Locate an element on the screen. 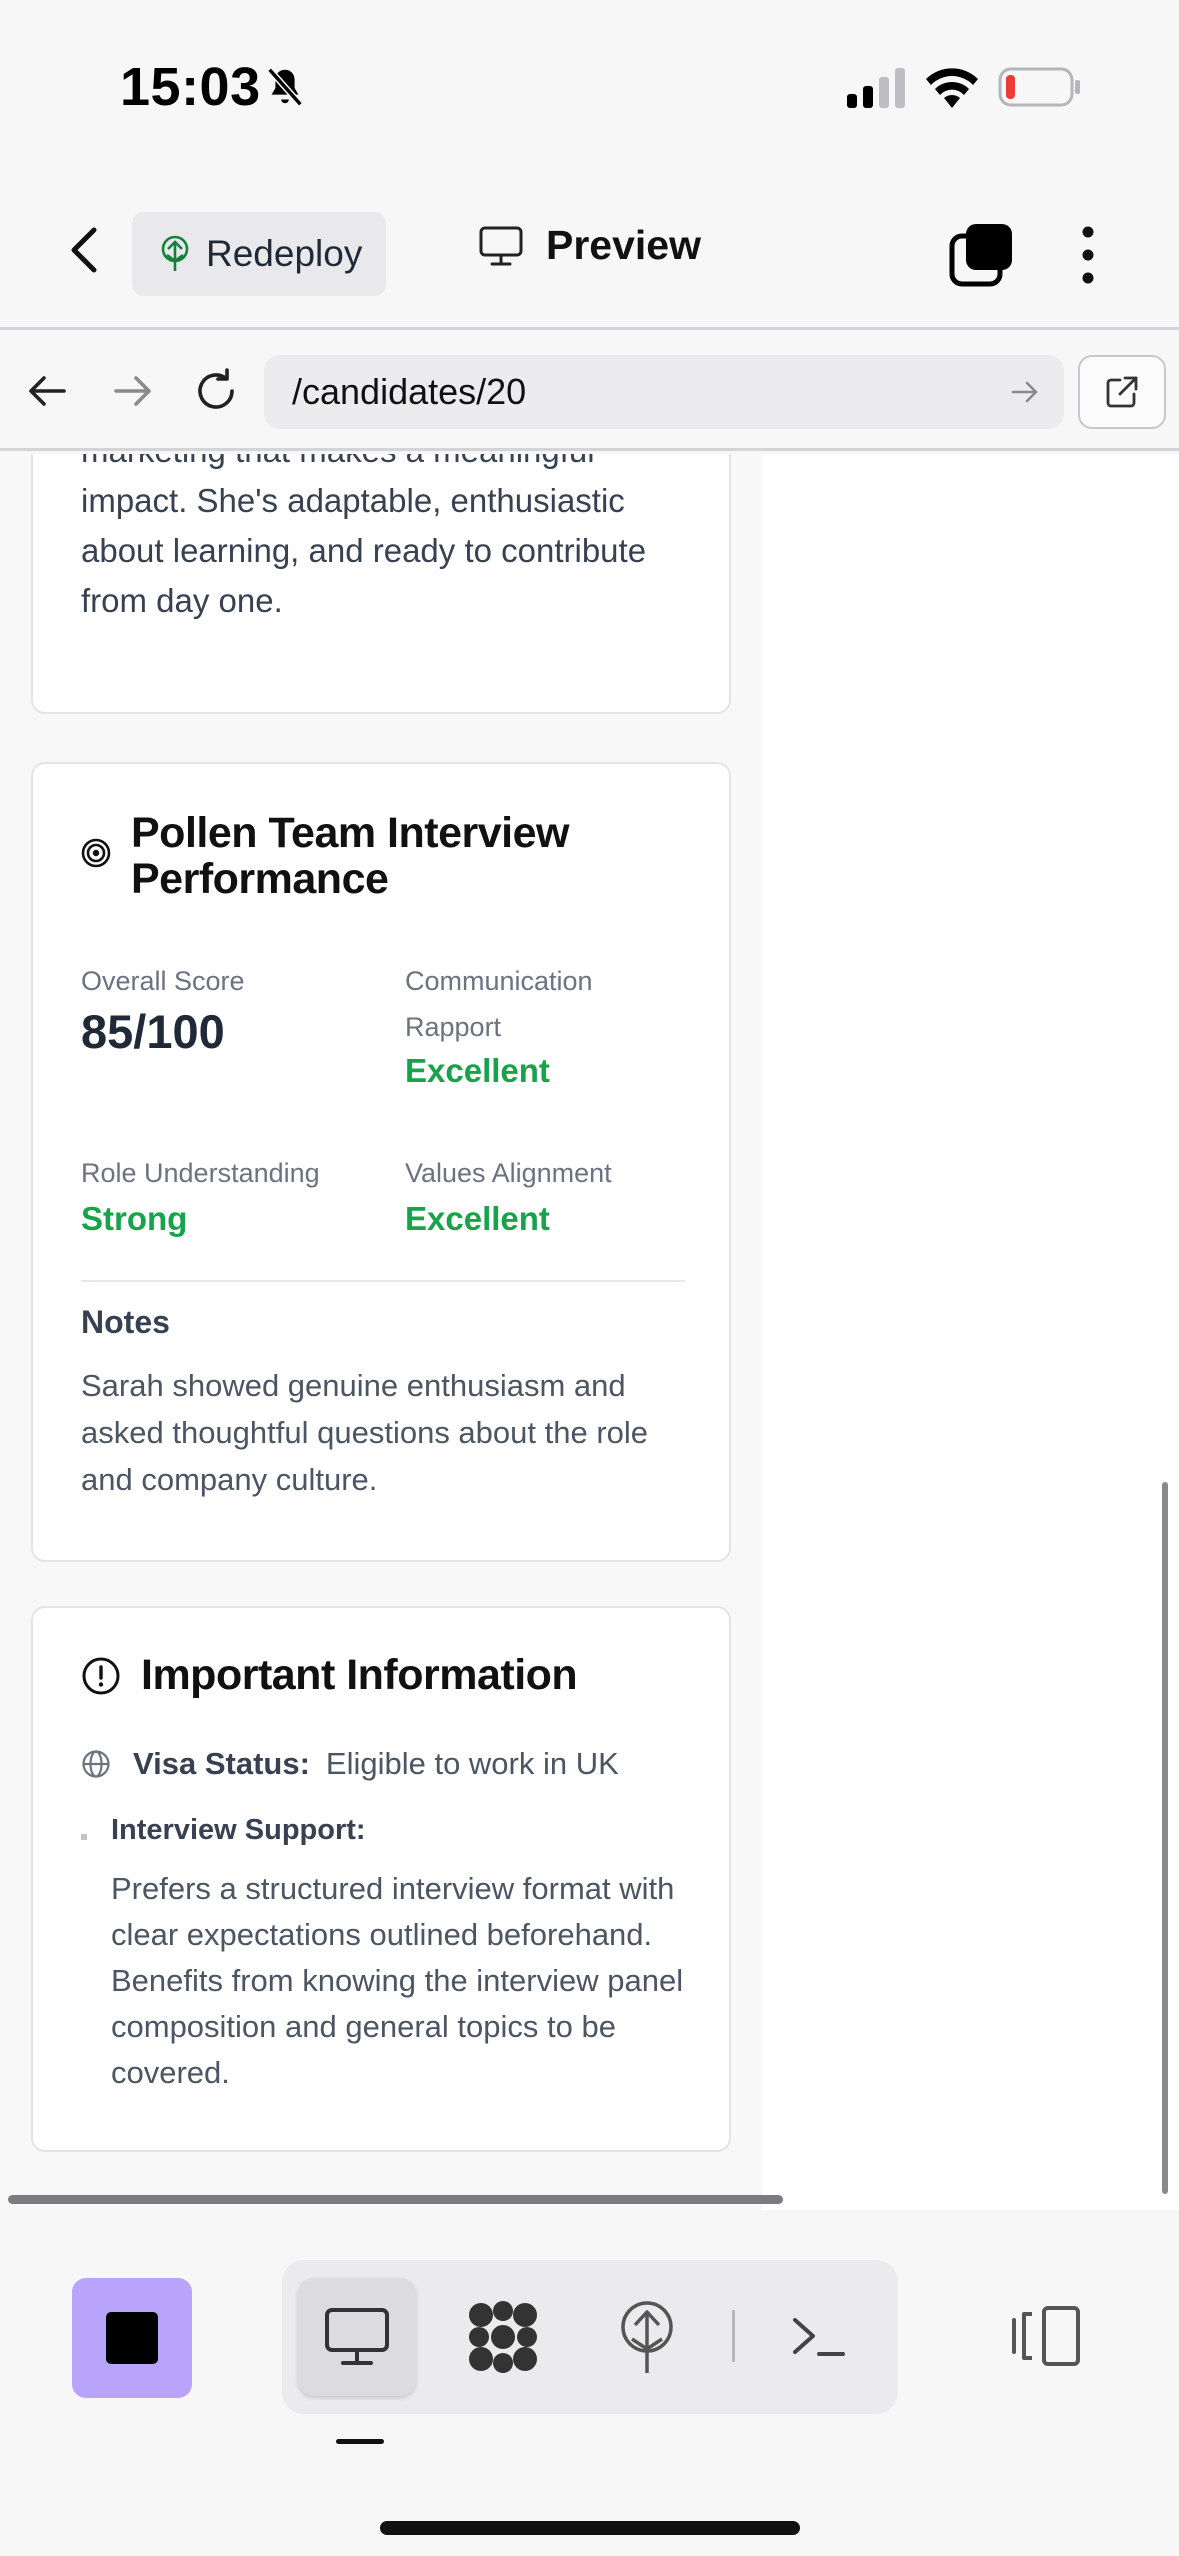 The image size is (1179, 2556). external-link-icon is located at coordinates (1122, 392).